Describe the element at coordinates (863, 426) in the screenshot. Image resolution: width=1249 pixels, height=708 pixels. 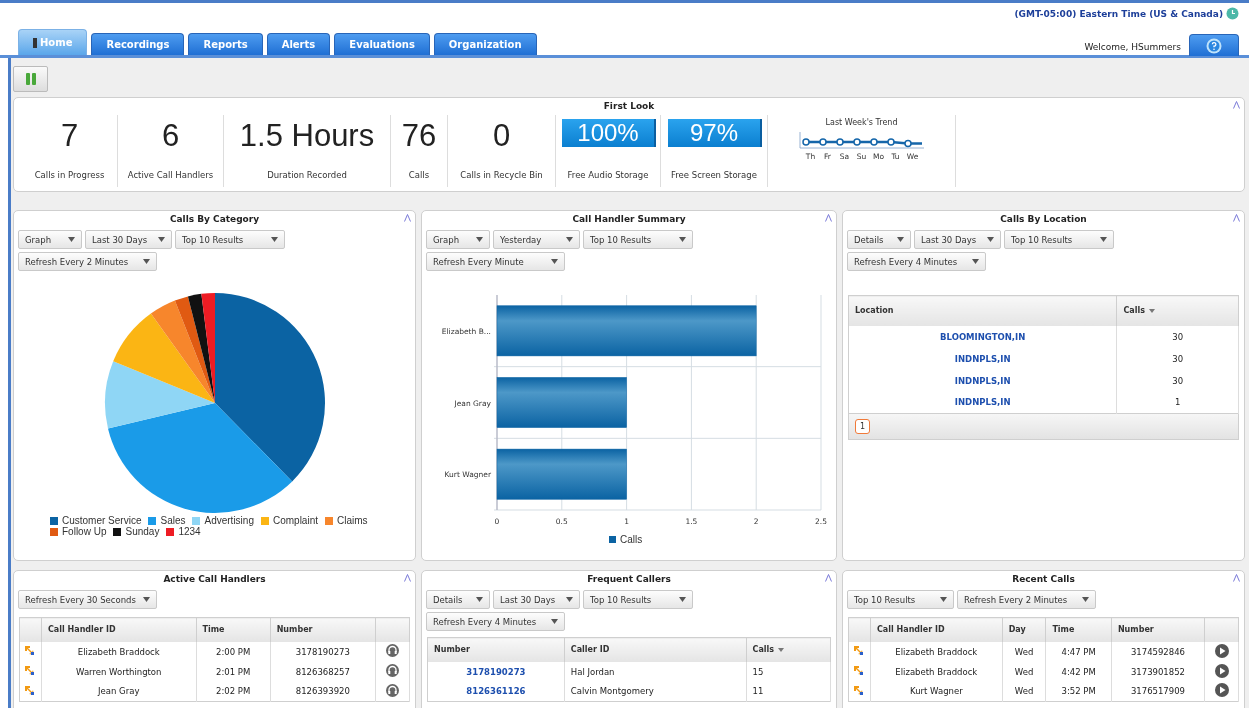
I see `page-button: 1` at that location.